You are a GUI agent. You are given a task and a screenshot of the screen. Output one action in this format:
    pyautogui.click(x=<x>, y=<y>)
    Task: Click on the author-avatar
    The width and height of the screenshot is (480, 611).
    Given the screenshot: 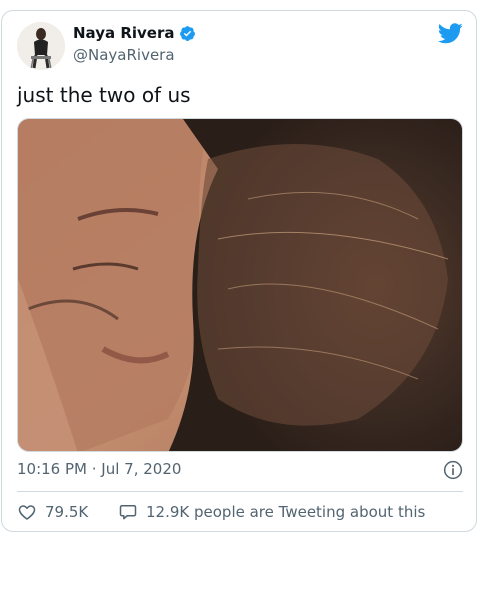 What is the action you would take?
    pyautogui.click(x=41, y=46)
    